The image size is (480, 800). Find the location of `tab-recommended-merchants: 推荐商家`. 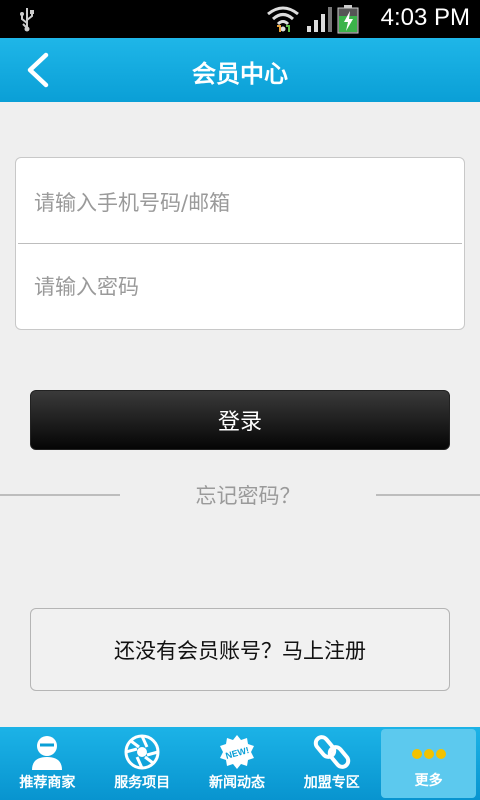

tab-recommended-merchants: 推荐商家 is located at coordinates (47, 763).